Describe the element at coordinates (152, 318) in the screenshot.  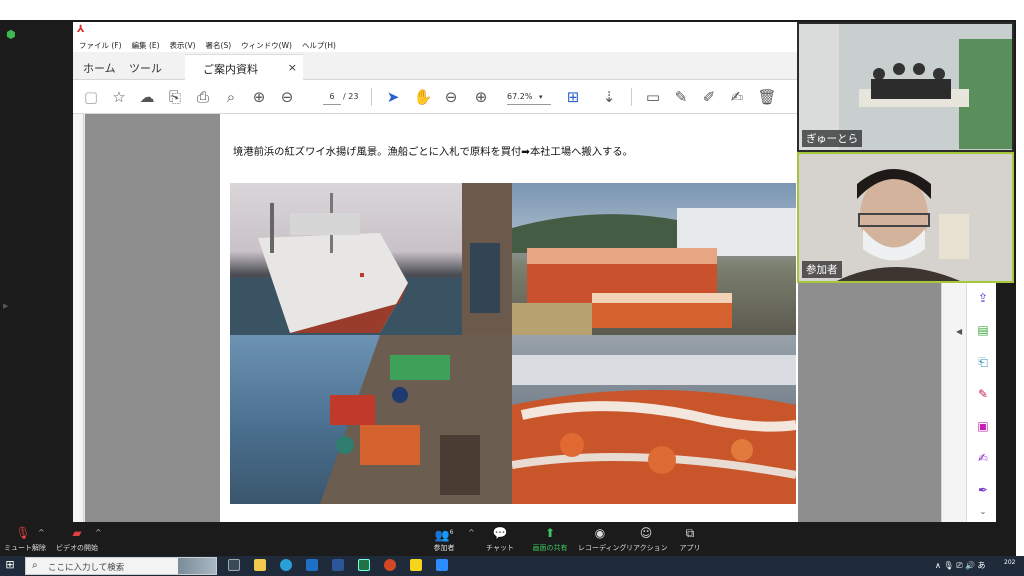
I see `page-margin` at that location.